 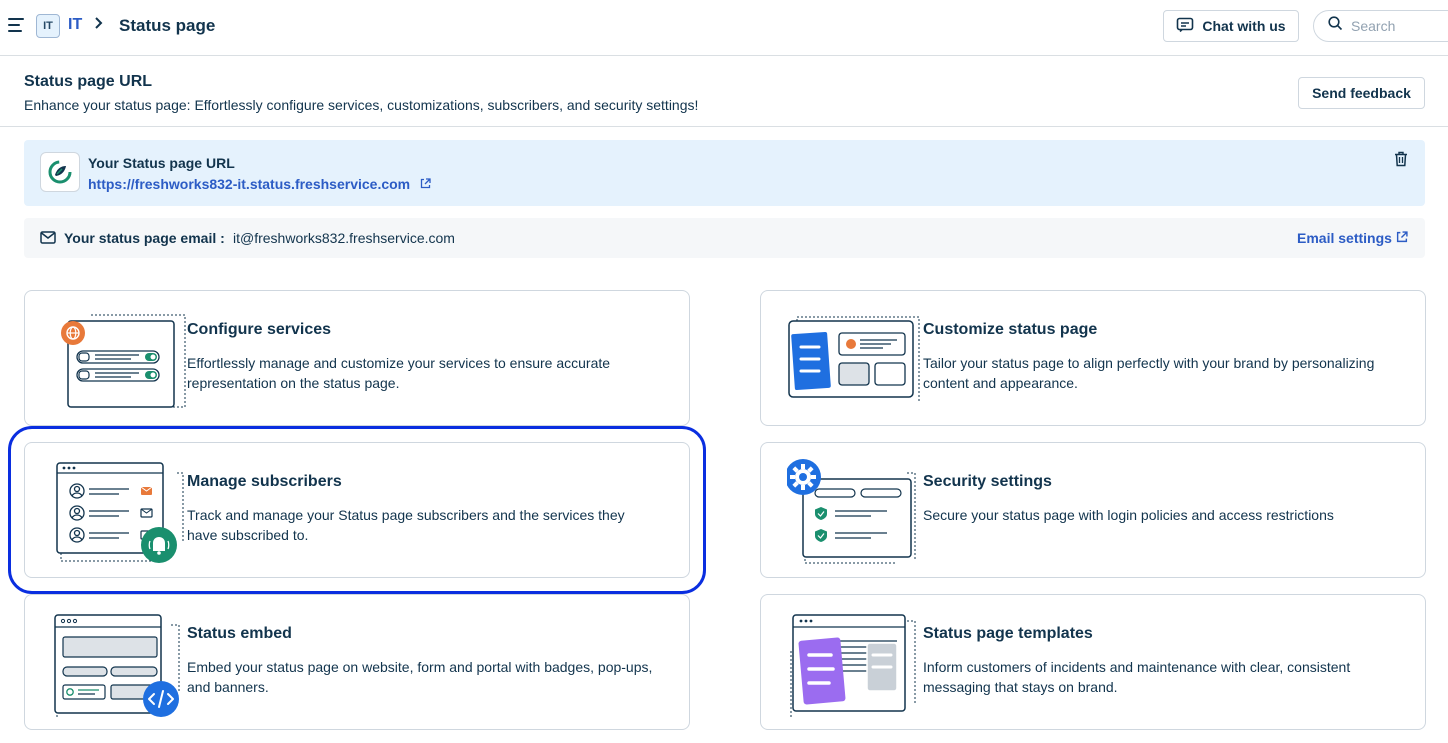 I want to click on customize-illustration-icon, so click(x=854, y=359).